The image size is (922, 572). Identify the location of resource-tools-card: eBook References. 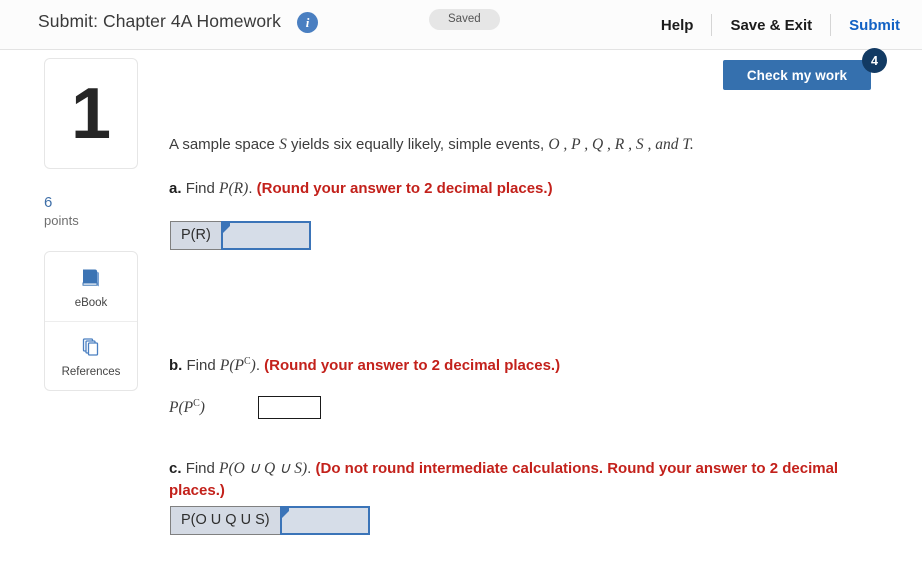
(91, 321).